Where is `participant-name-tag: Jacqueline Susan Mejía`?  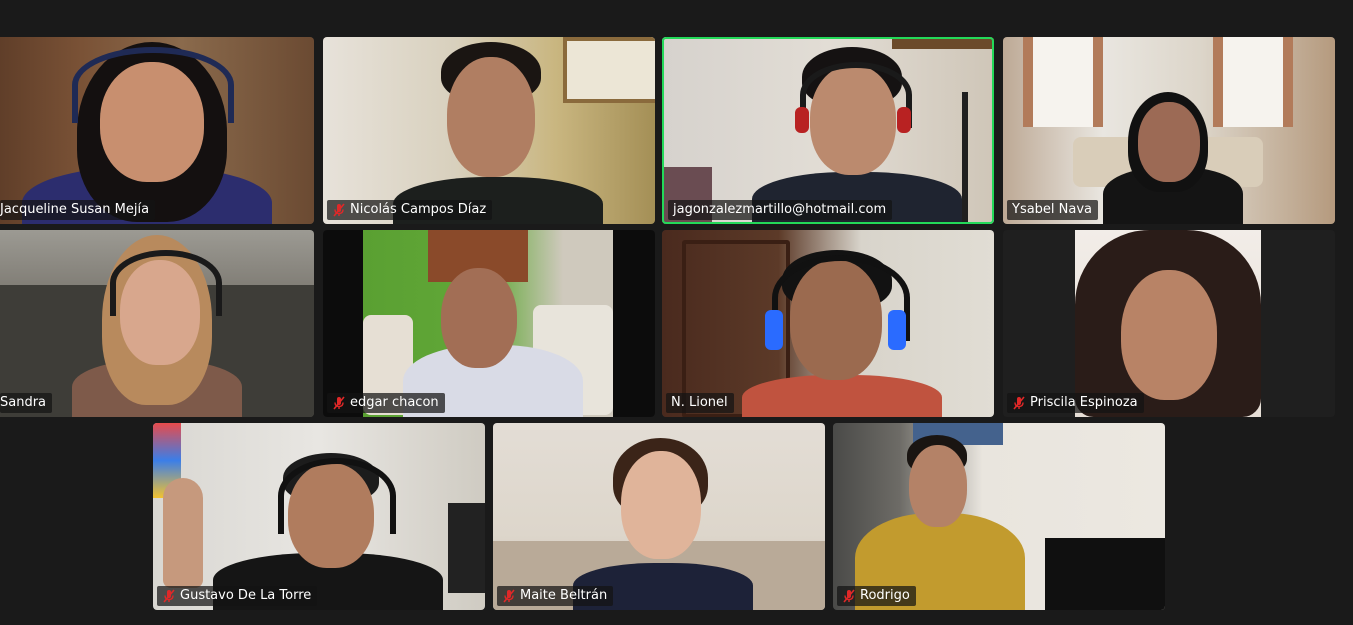
participant-name-tag: Jacqueline Susan Mejía is located at coordinates (78, 210).